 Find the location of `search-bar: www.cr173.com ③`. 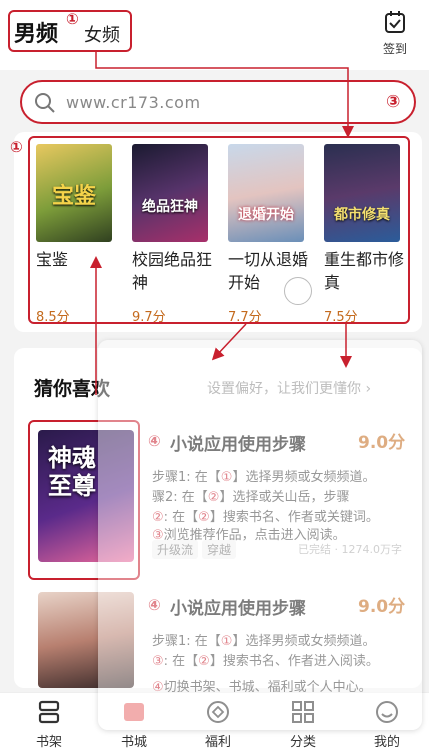

search-bar: www.cr173.com ③ is located at coordinates (218, 102).